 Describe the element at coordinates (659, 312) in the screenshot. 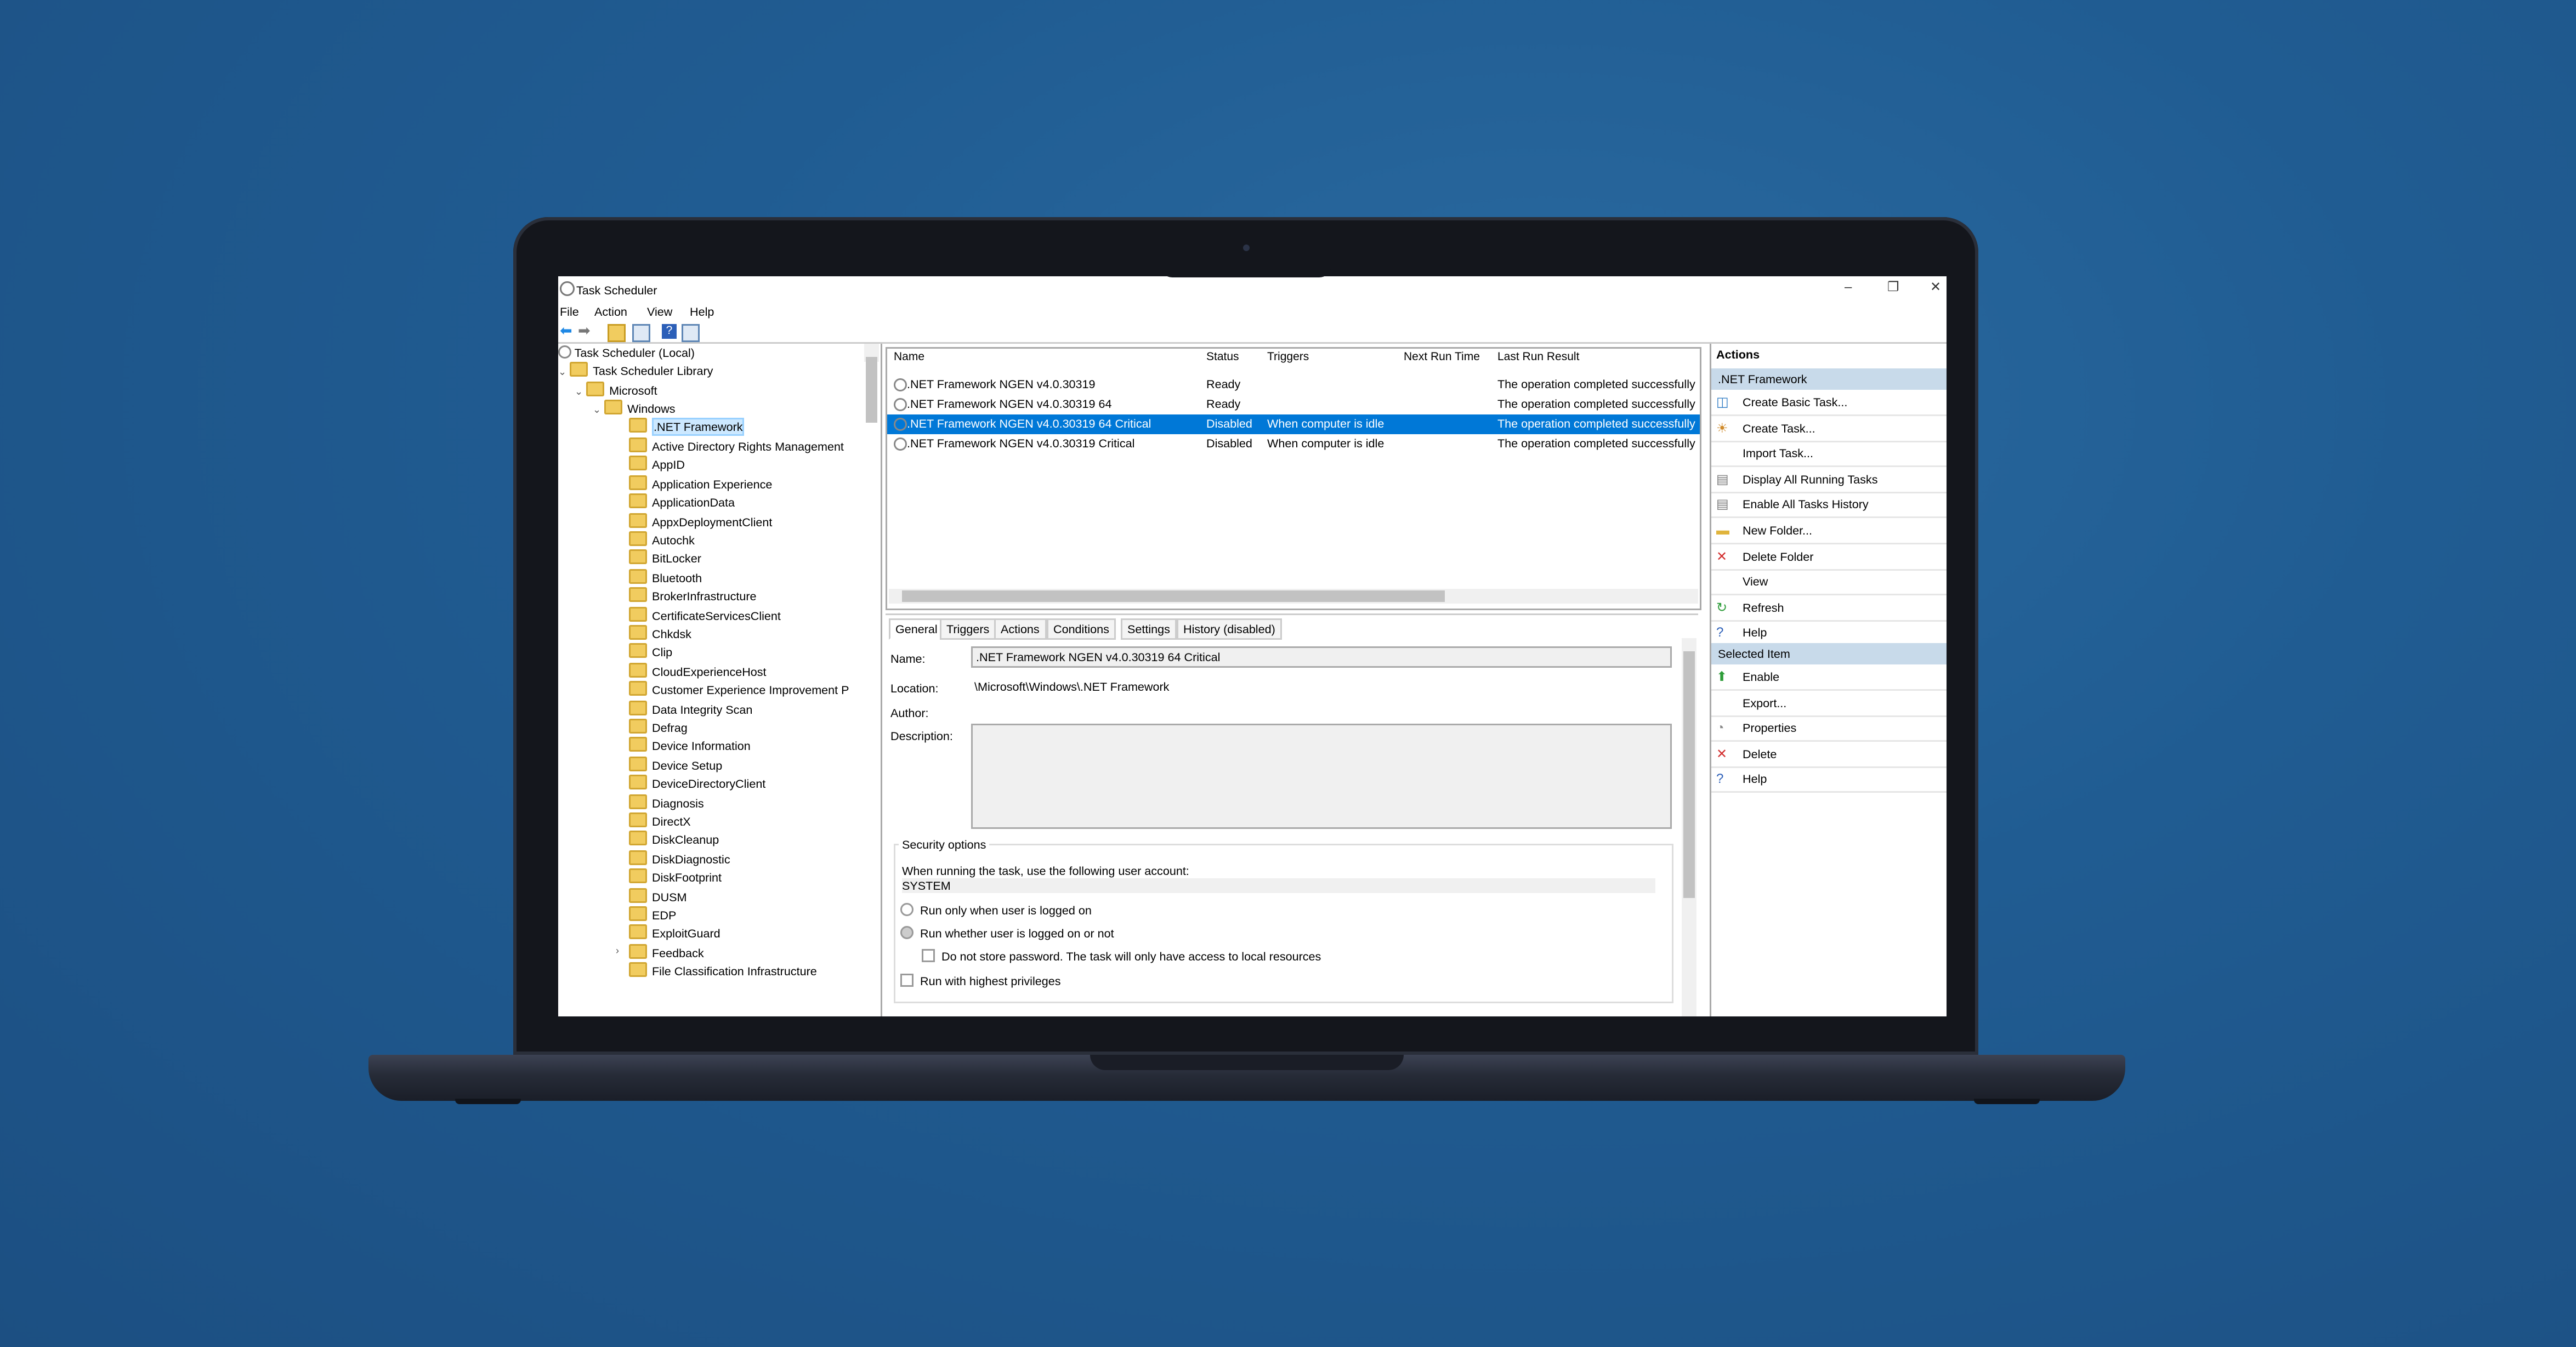

I see `menu-view: View` at that location.